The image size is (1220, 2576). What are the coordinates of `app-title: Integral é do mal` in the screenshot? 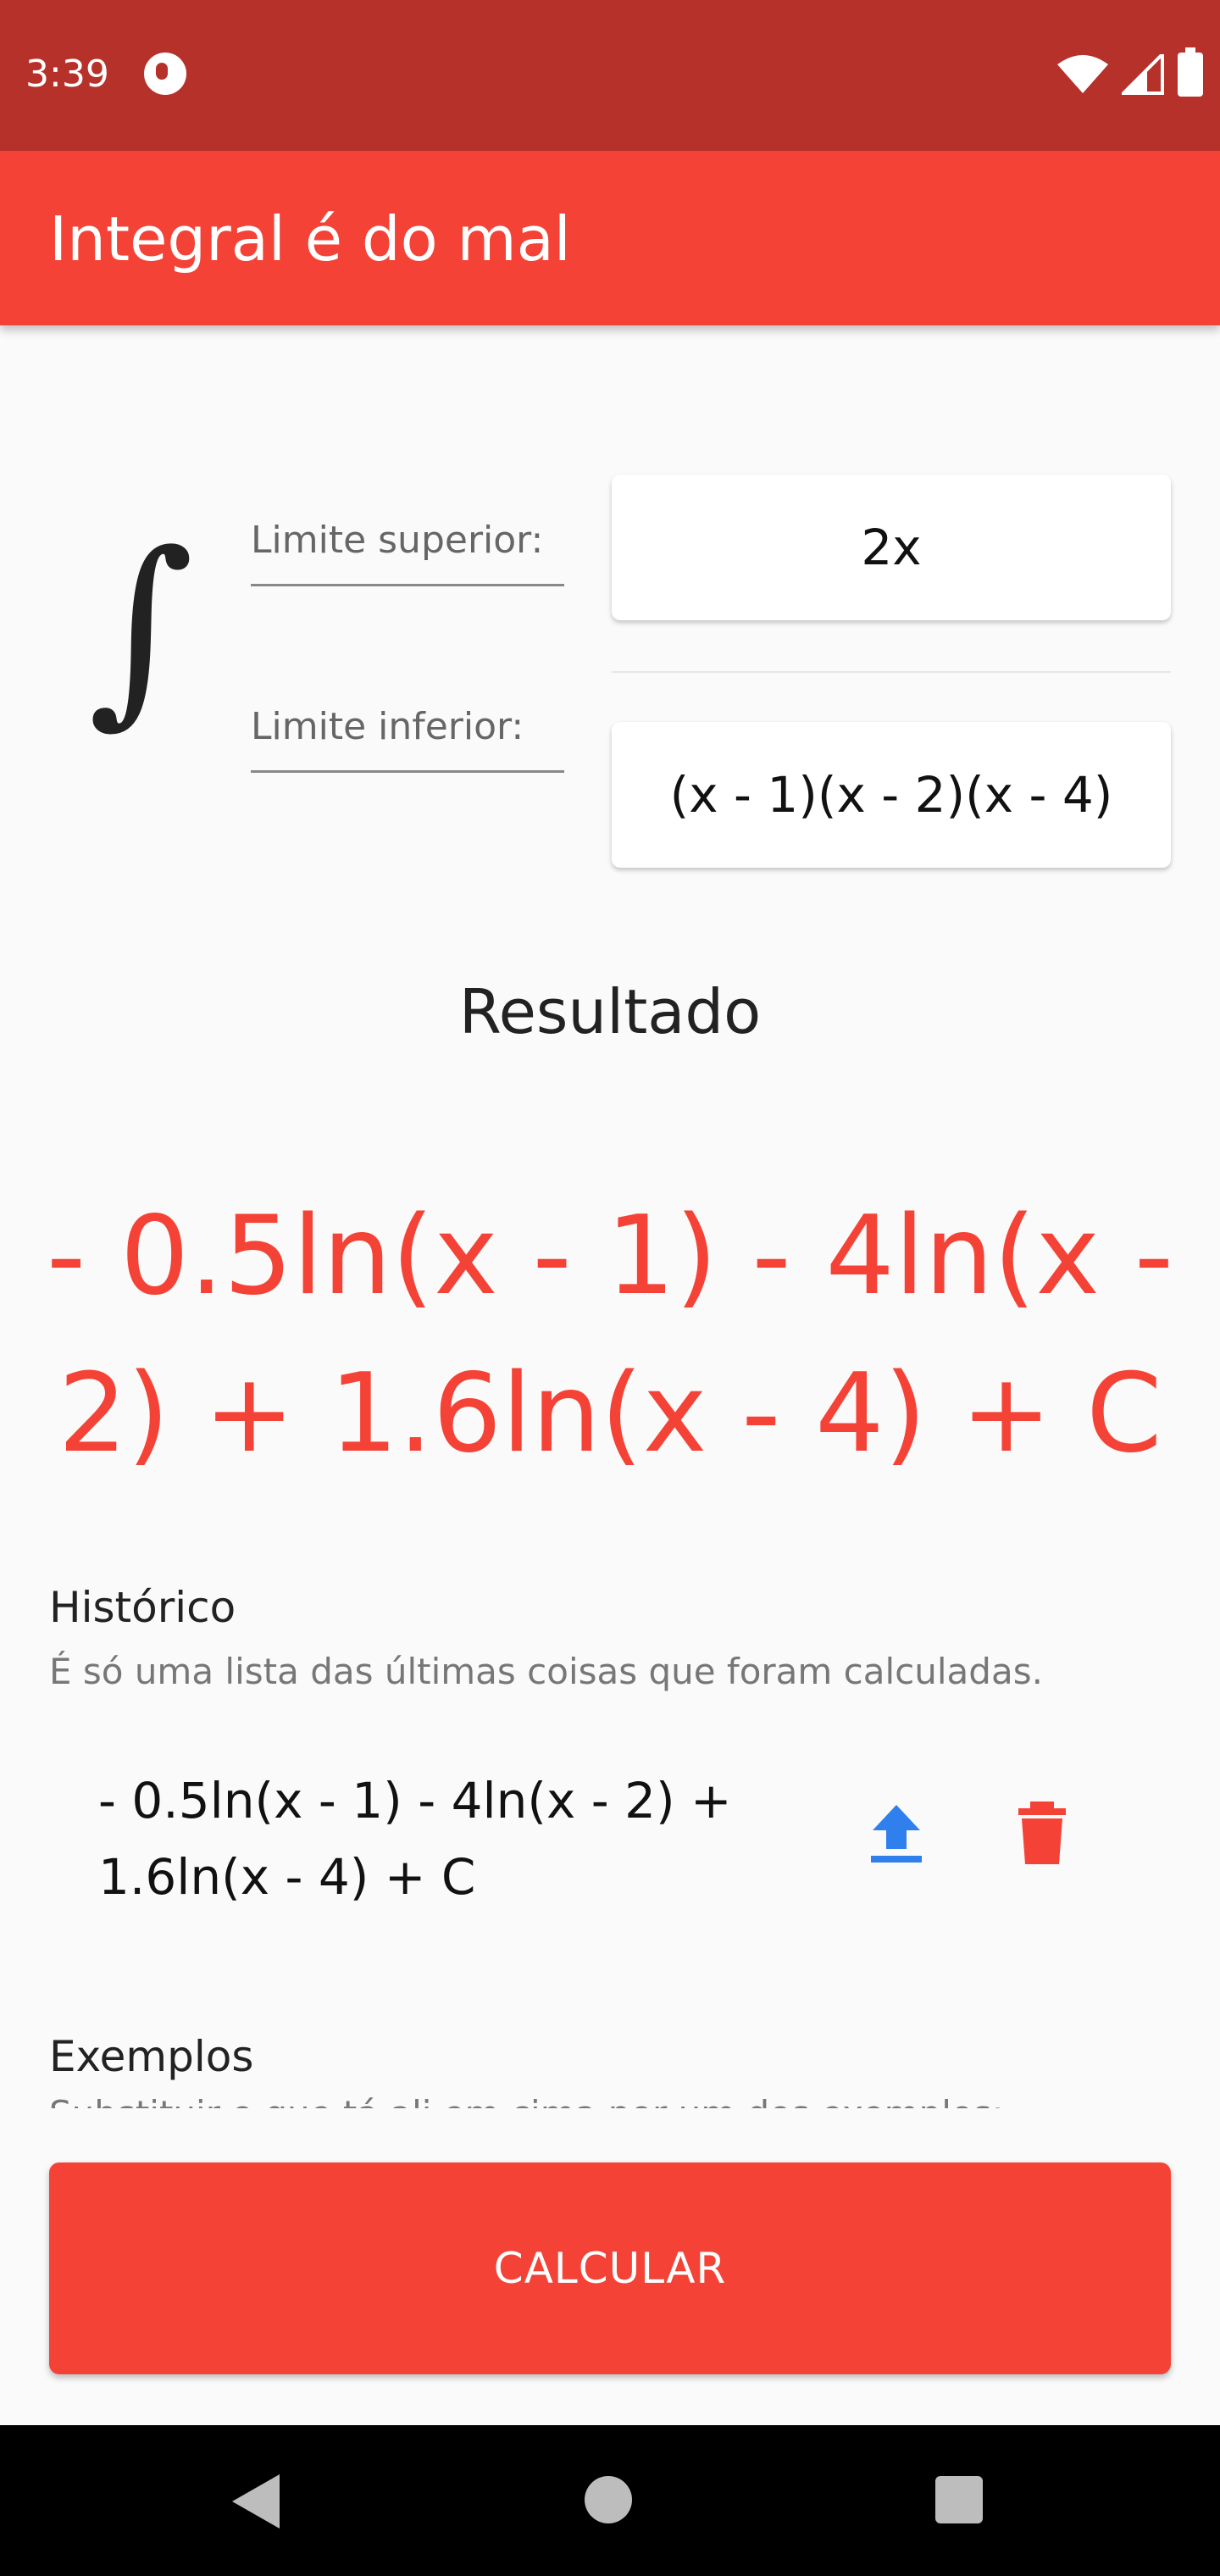 It's located at (310, 239).